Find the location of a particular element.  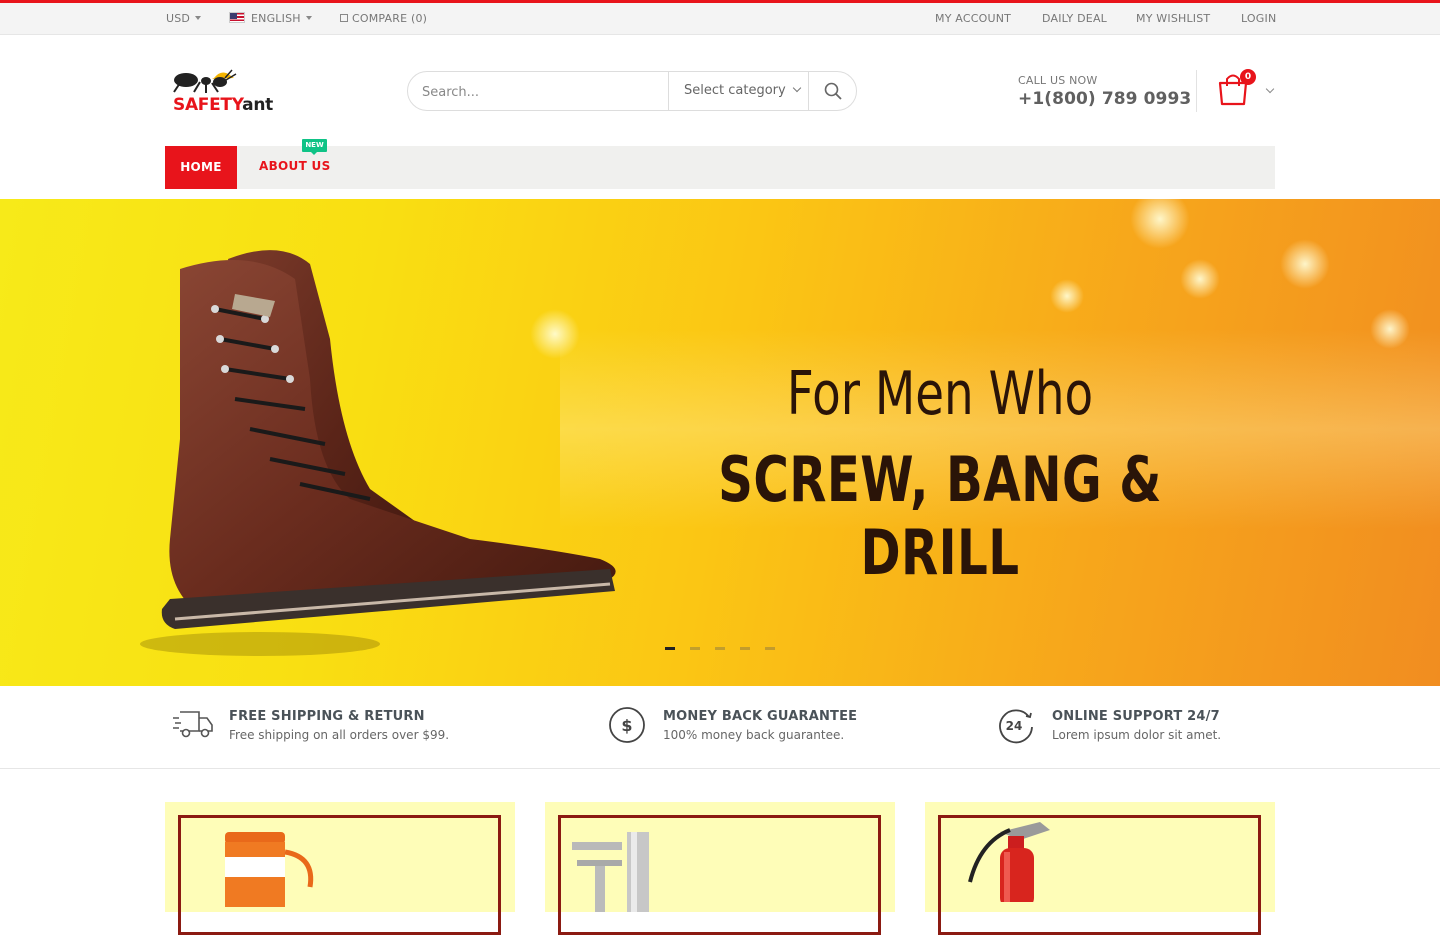

feature-subtitle: Lorem ipsum dolor sit amet. is located at coordinates (1137, 735).